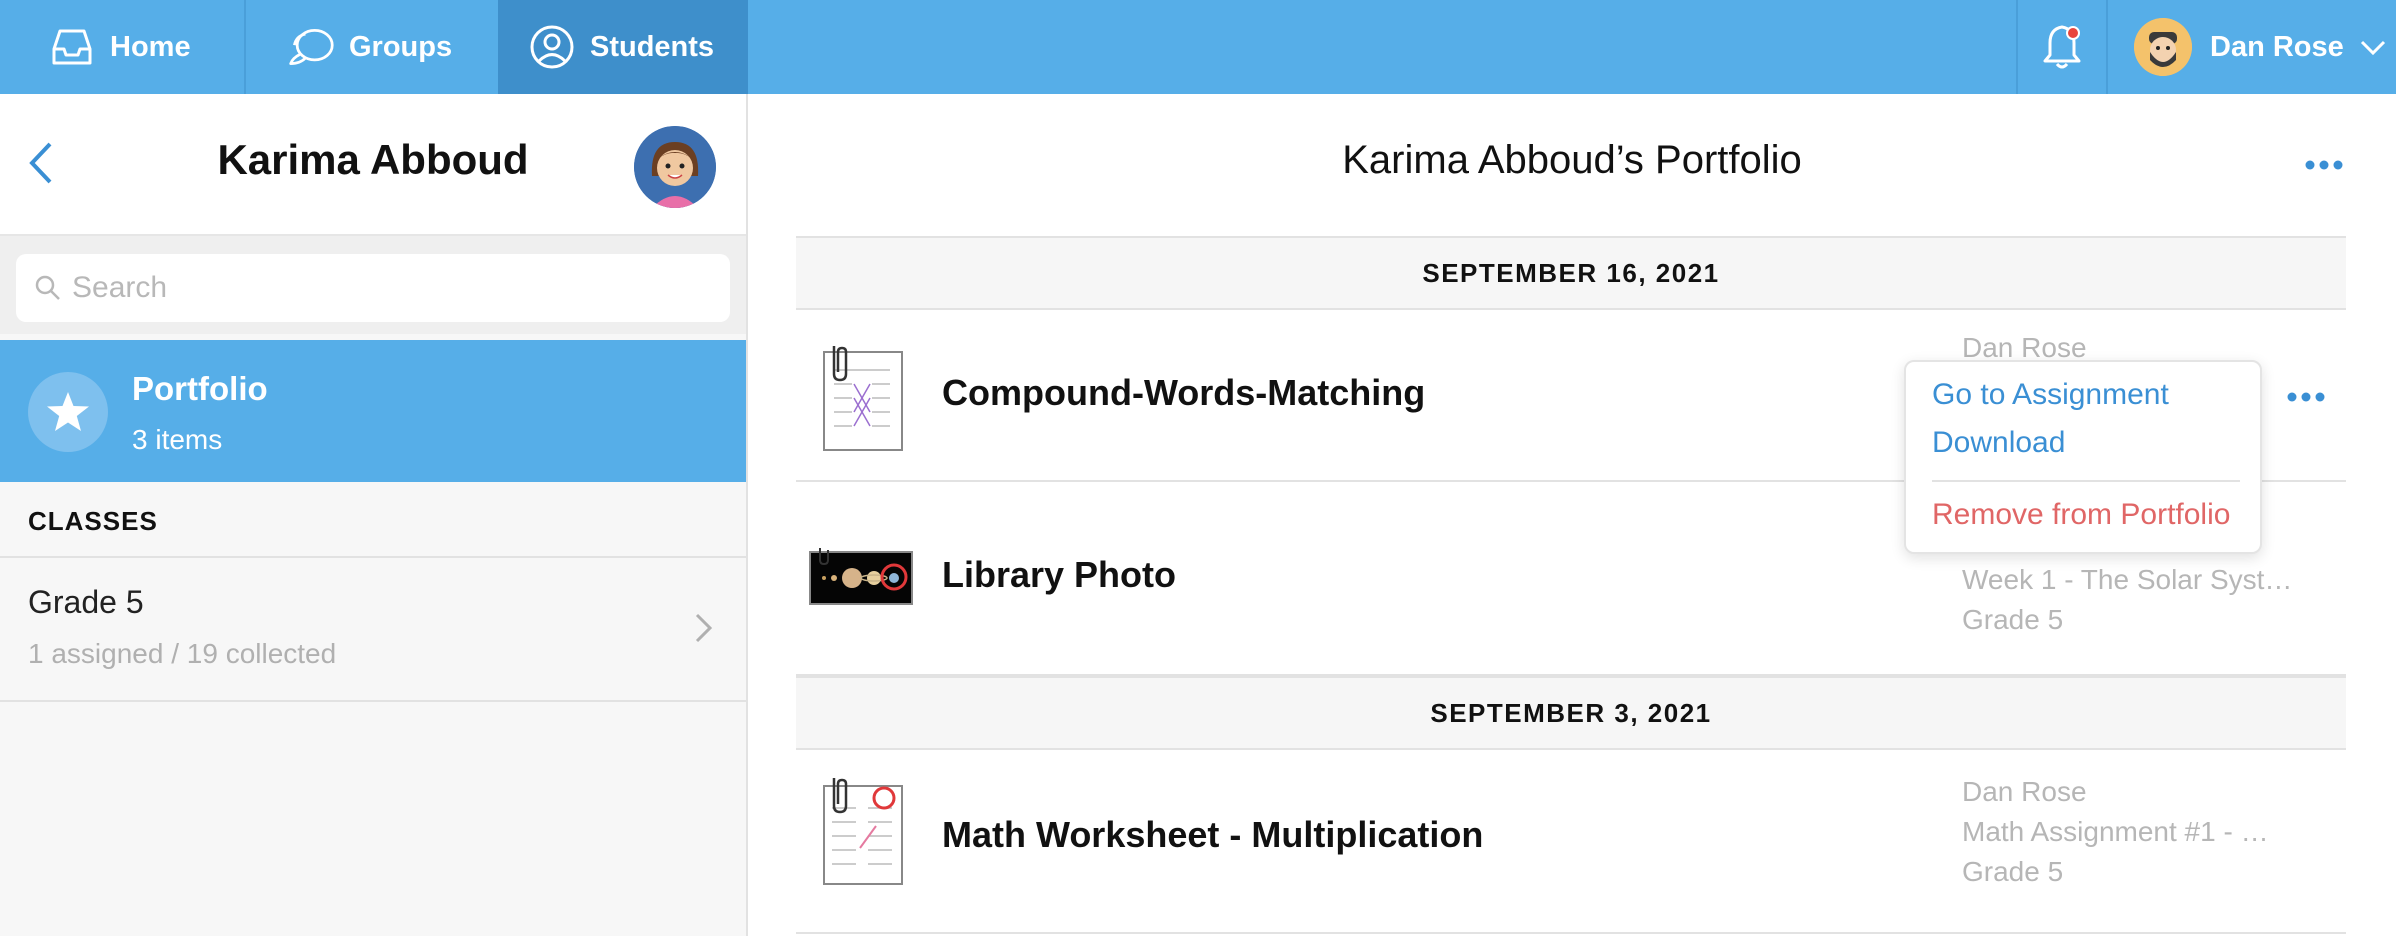 Image resolution: width=2396 pixels, height=936 pixels. Describe the element at coordinates (1198, 47) in the screenshot. I see `top-navigation-bar: Home Groups Students Dan Rose` at that location.